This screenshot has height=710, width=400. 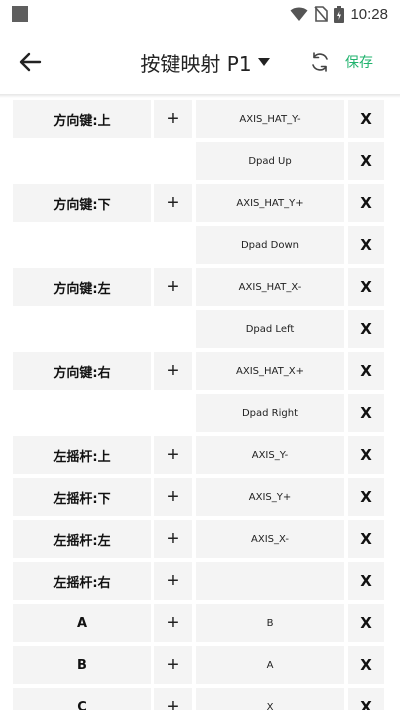 What do you see at coordinates (369, 14) in the screenshot?
I see `status-time: 10:28` at bounding box center [369, 14].